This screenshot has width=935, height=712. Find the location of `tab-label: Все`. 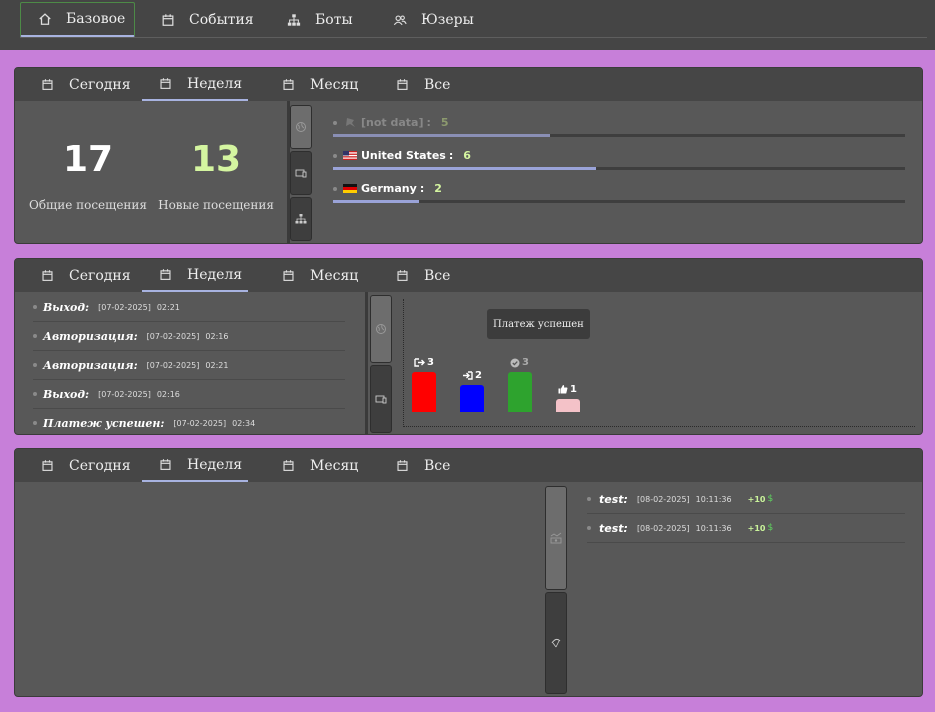

tab-label: Все is located at coordinates (437, 84).